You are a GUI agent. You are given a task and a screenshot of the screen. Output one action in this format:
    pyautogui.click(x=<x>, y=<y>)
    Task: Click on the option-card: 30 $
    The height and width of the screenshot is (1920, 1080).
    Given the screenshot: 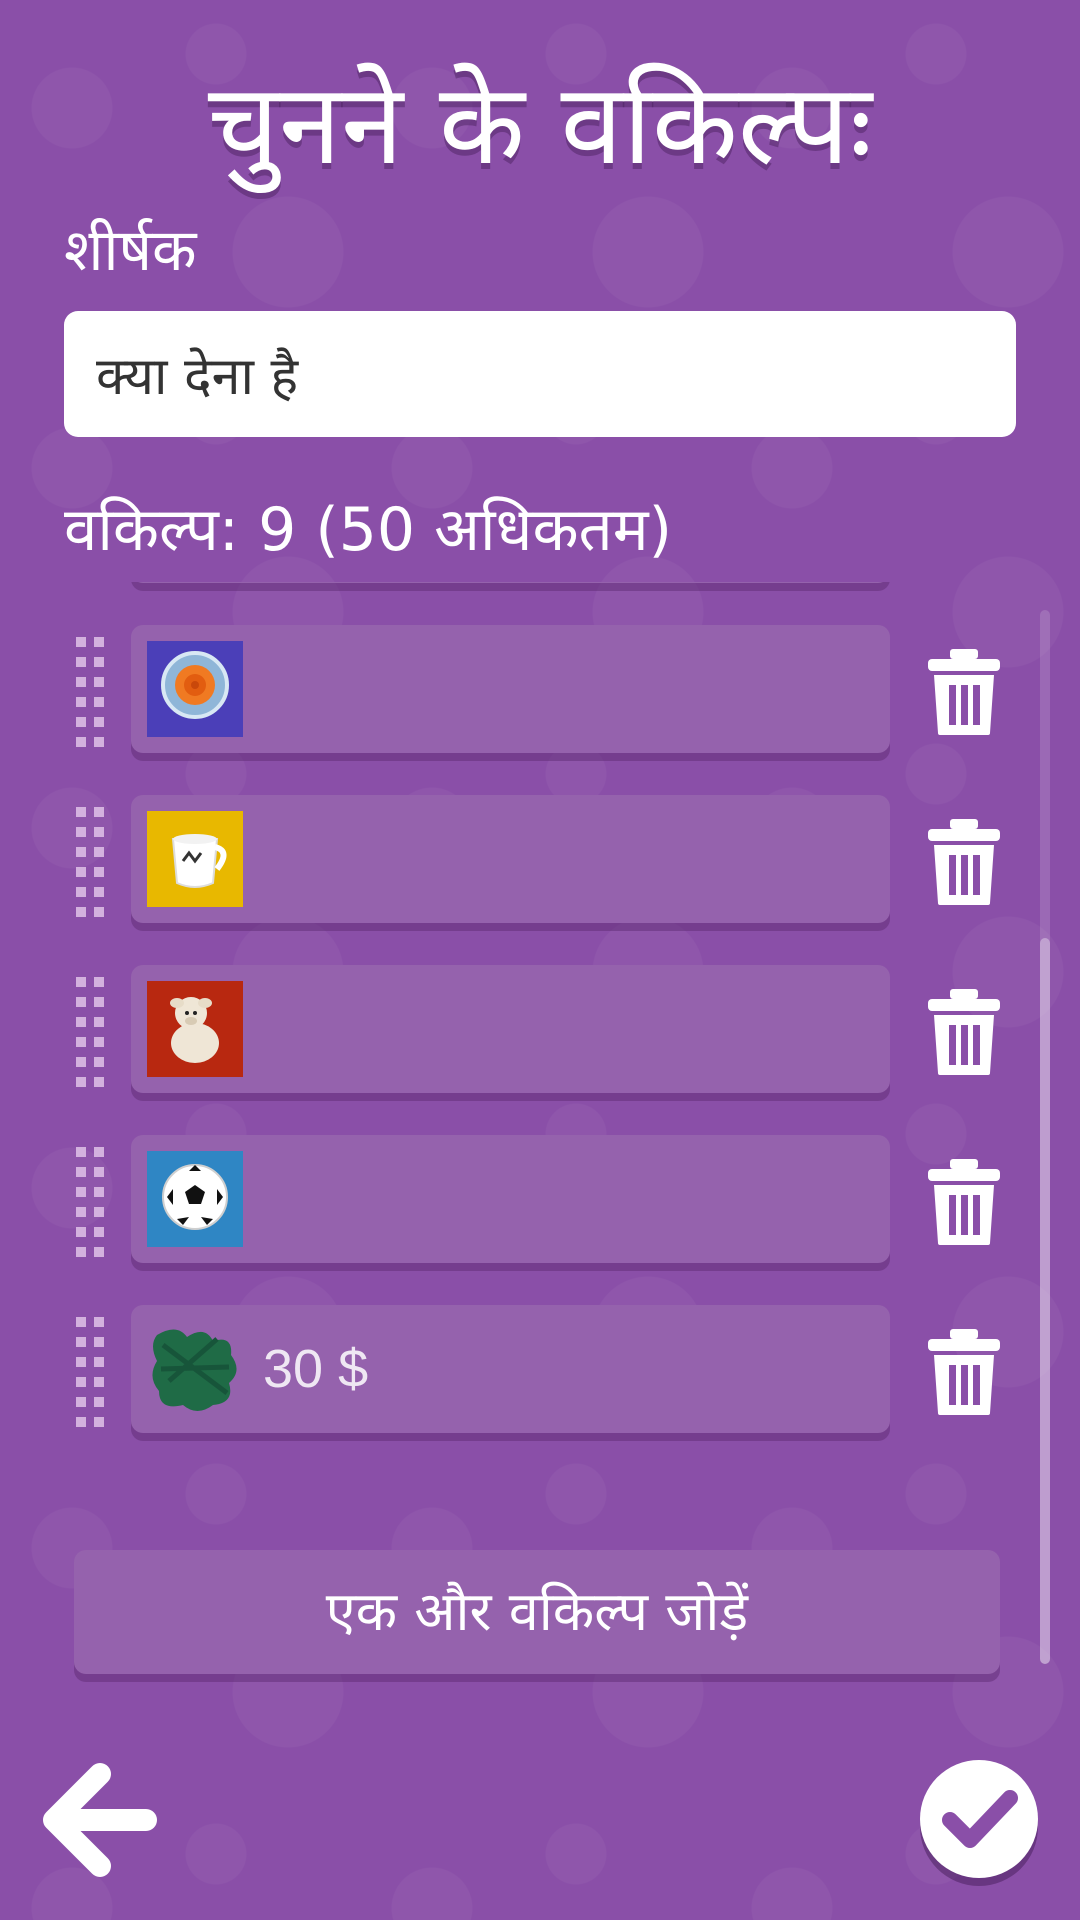 What is the action you would take?
    pyautogui.click(x=510, y=1369)
    